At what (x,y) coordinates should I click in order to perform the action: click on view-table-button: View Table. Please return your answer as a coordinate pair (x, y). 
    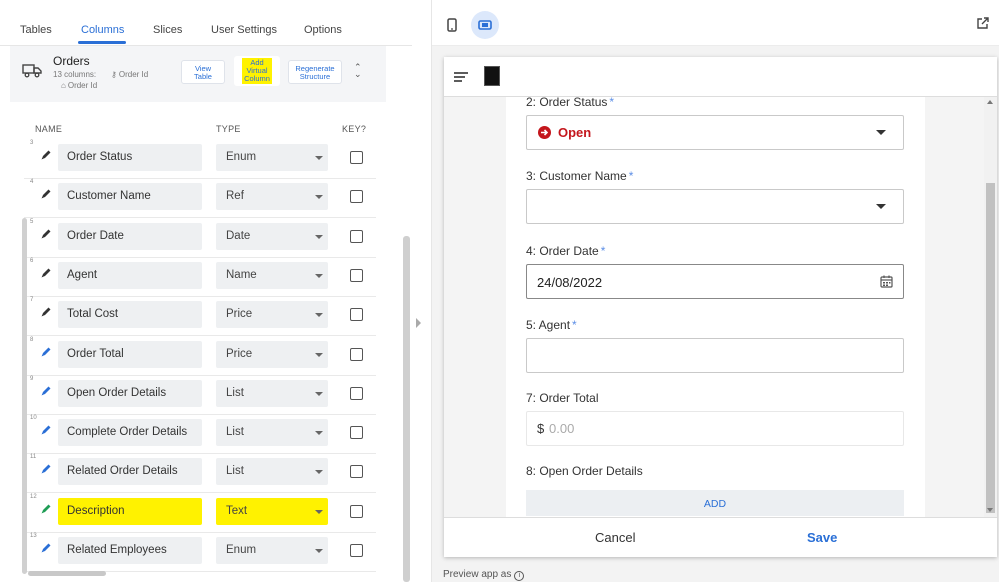
    Looking at the image, I should click on (203, 72).